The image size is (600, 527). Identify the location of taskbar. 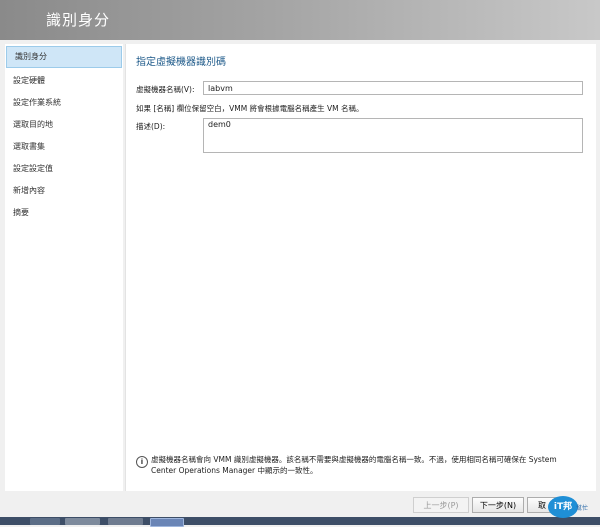
(300, 522).